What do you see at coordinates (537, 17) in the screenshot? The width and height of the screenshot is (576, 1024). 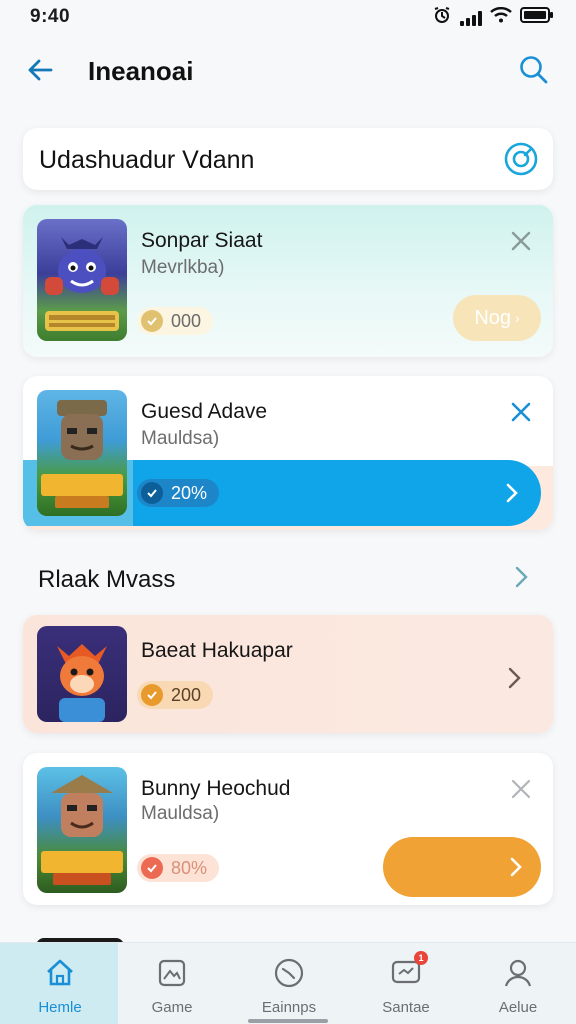 I see `battery-icon` at bounding box center [537, 17].